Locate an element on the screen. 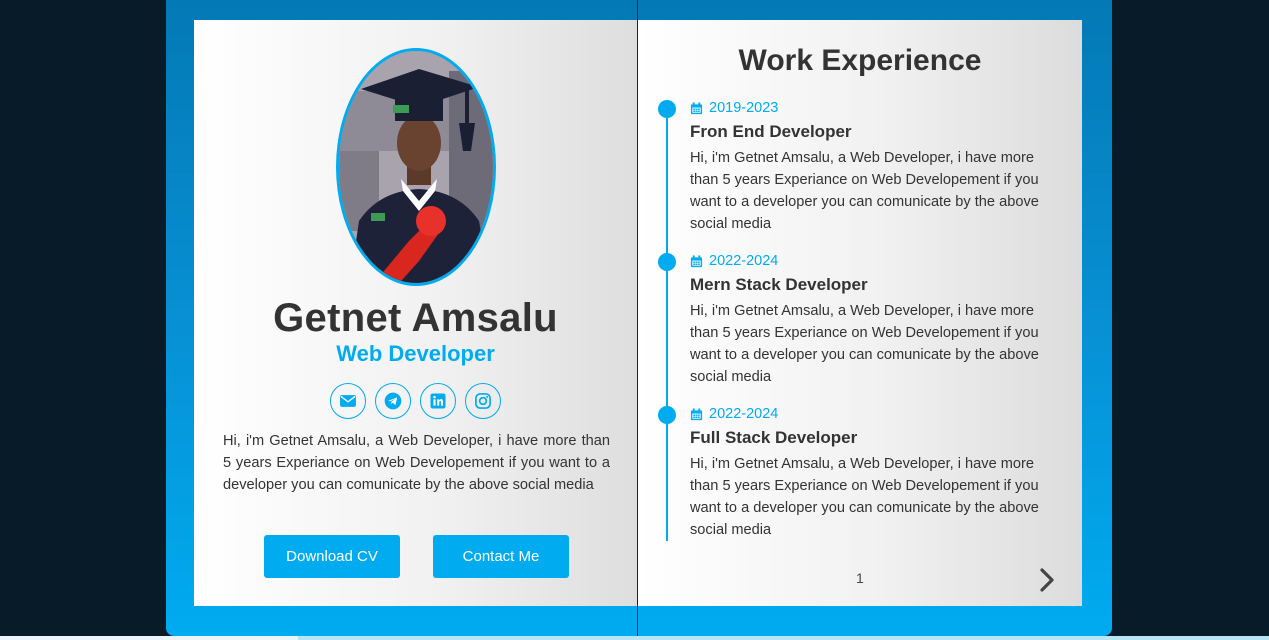 The width and height of the screenshot is (1269, 640). instagram-link is located at coordinates (483, 401).